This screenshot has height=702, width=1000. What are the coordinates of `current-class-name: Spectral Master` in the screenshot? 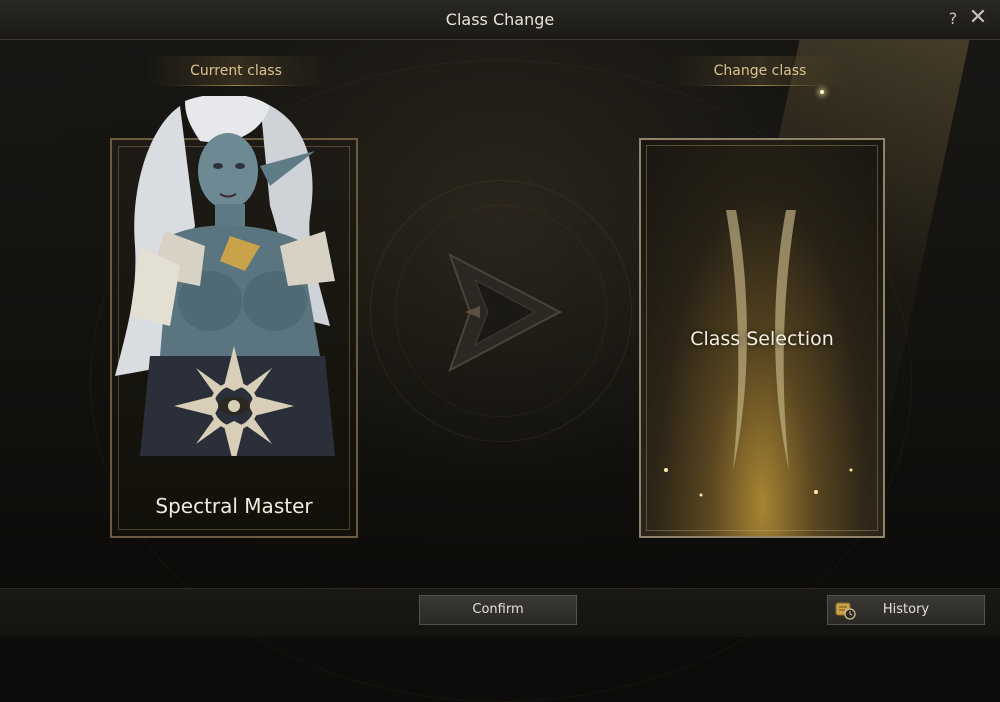 It's located at (234, 506).